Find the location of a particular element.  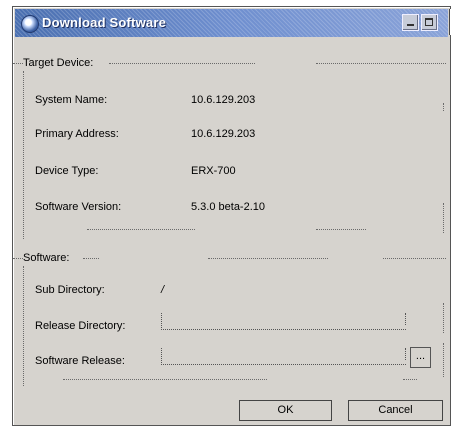

window-title: Download Software is located at coordinates (104, 22).